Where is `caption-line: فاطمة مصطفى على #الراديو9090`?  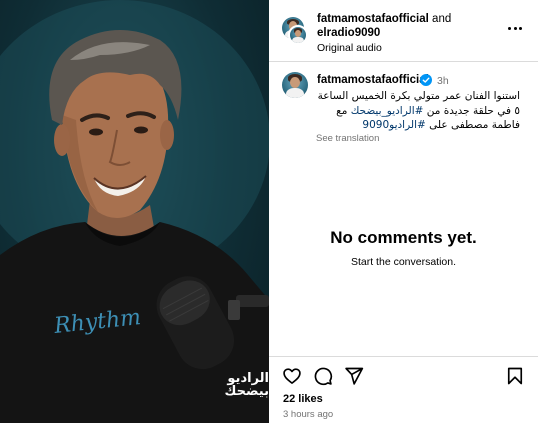 caption-line: فاطمة مصطفى على #الراديو9090 is located at coordinates (441, 125).